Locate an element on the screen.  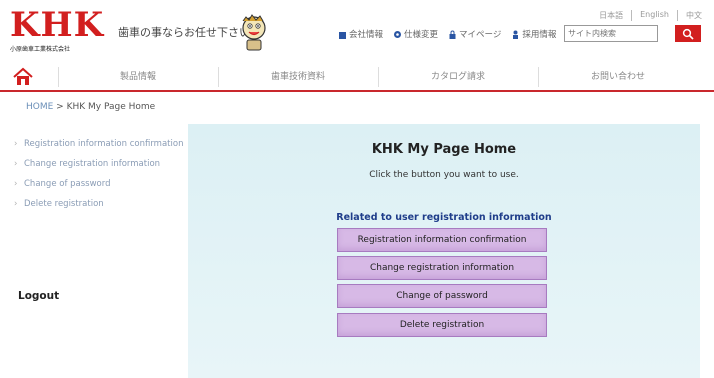
main-nav: 製品情報 歯車技術資料 カタログ請求 お問い合わせ is located at coordinates (357, 77).